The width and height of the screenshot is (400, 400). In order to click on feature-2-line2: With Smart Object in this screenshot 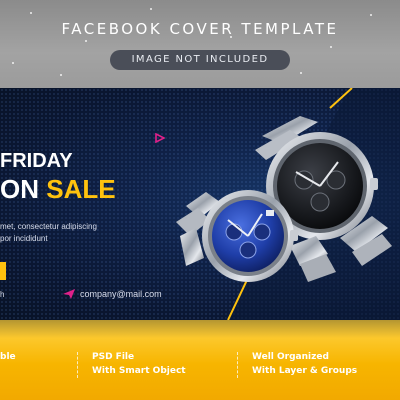, I will do `click(139, 371)`.